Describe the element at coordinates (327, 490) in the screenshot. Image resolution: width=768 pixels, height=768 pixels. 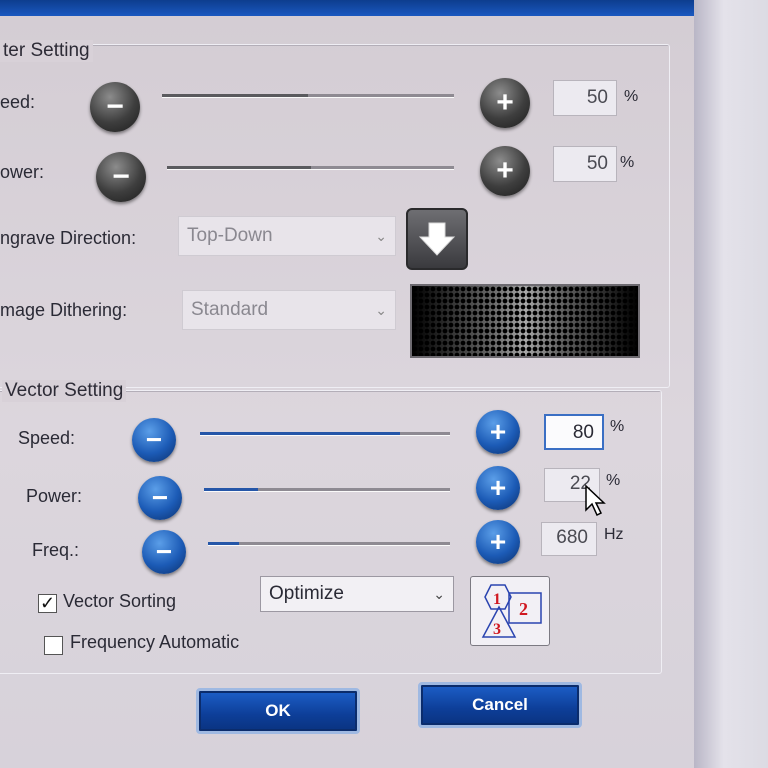
I see `vector-power-slider` at that location.